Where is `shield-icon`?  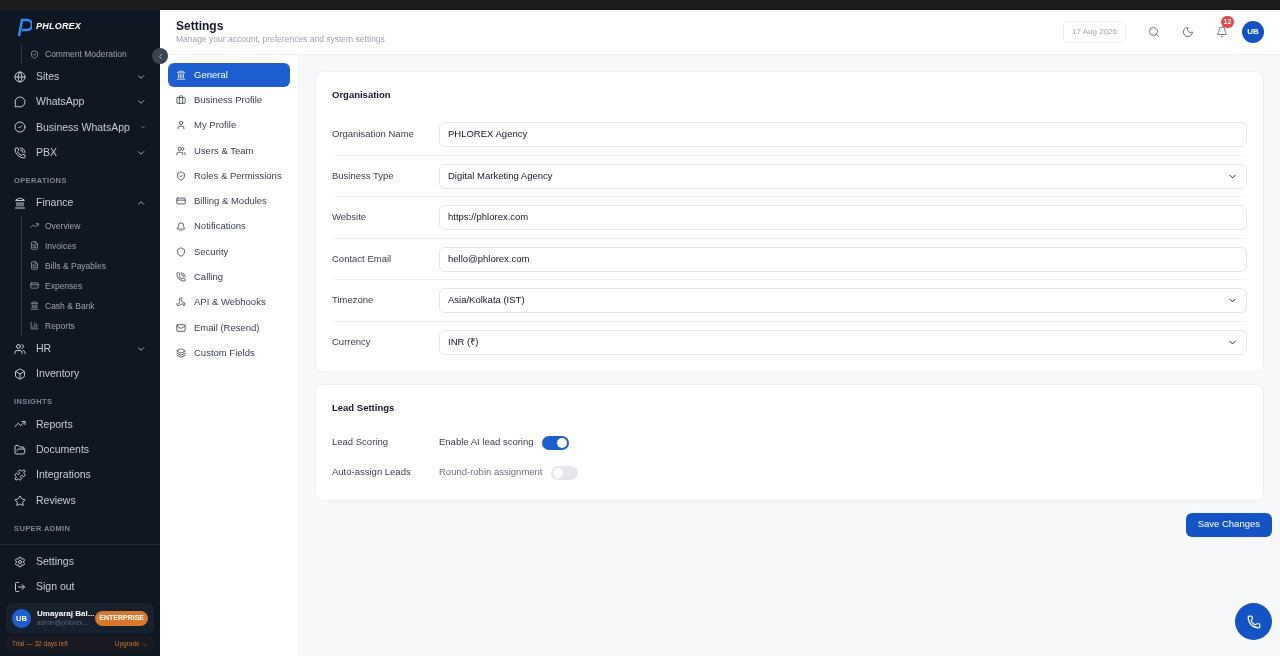
shield-icon is located at coordinates (181, 251).